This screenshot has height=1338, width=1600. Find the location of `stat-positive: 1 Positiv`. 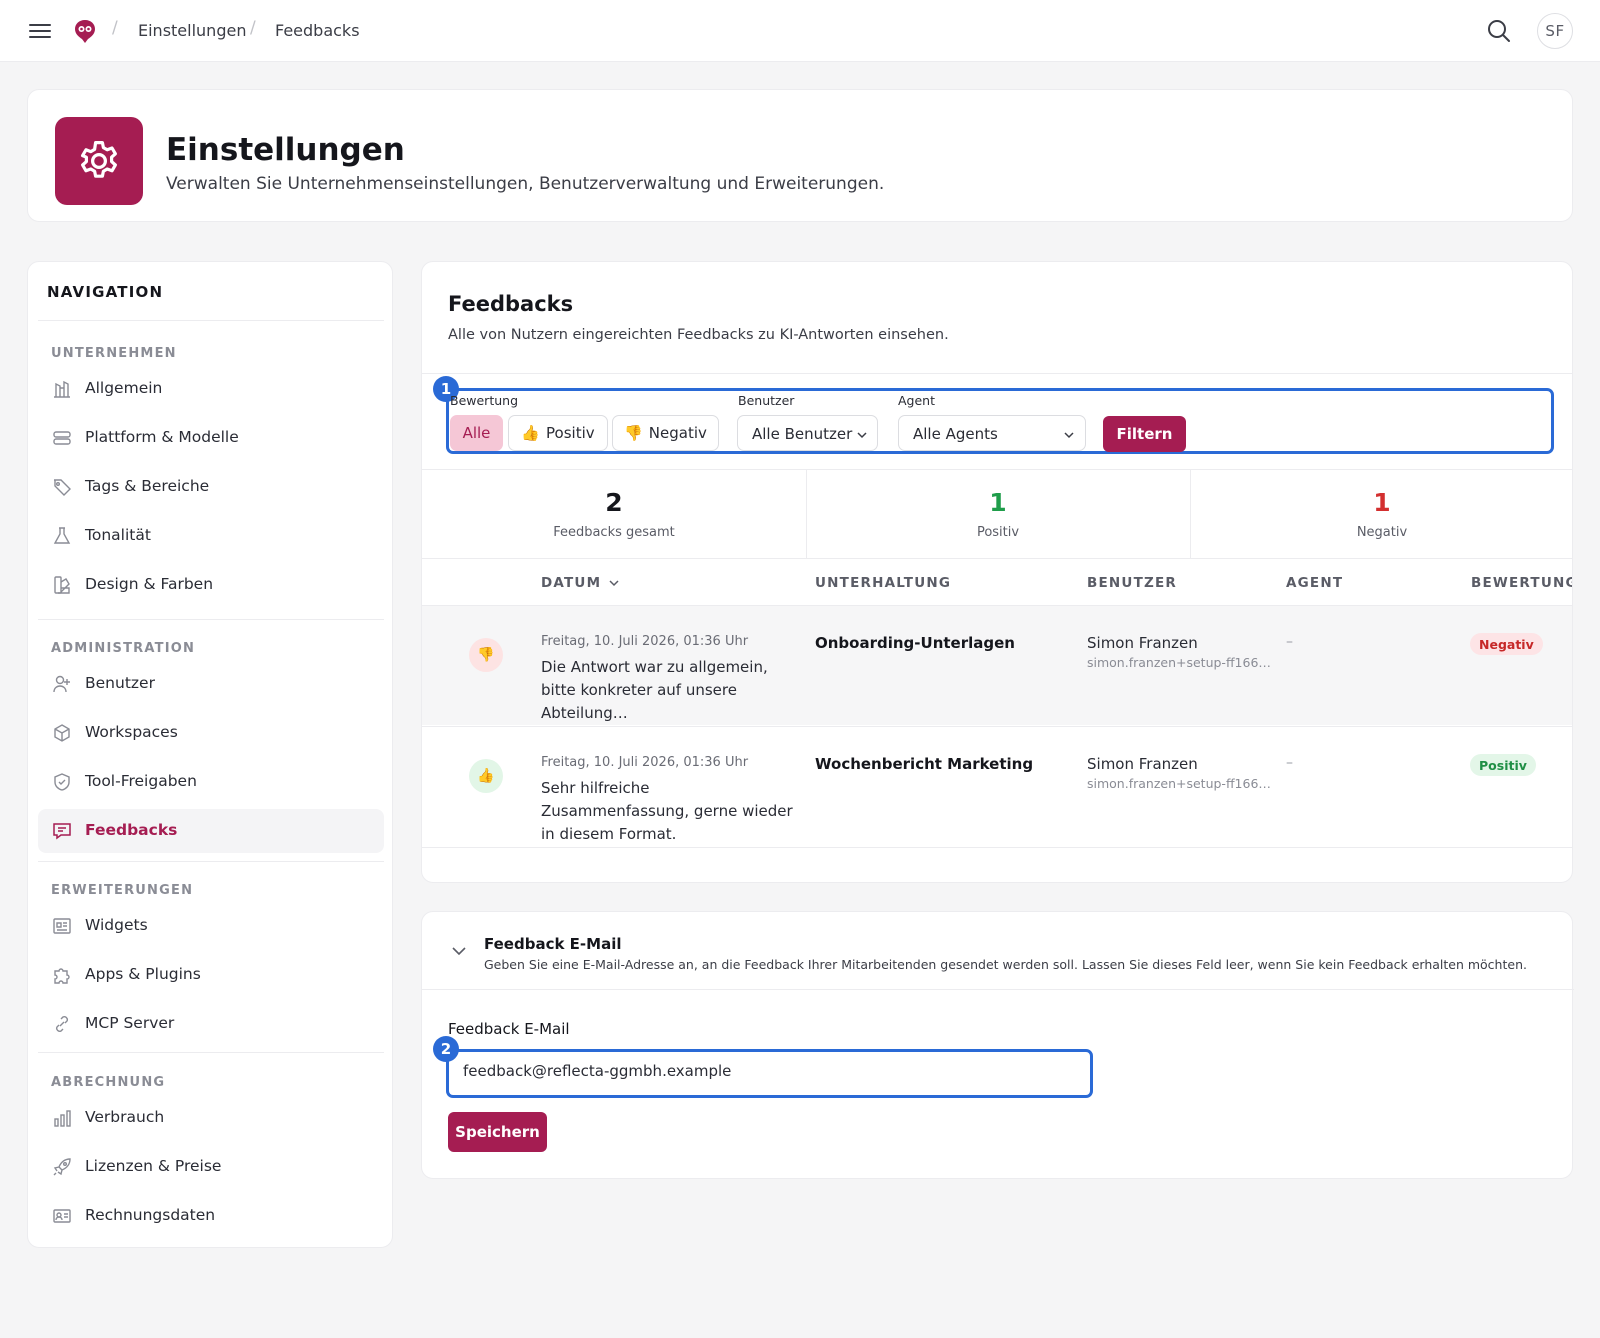

stat-positive: 1 Positiv is located at coordinates (998, 514).